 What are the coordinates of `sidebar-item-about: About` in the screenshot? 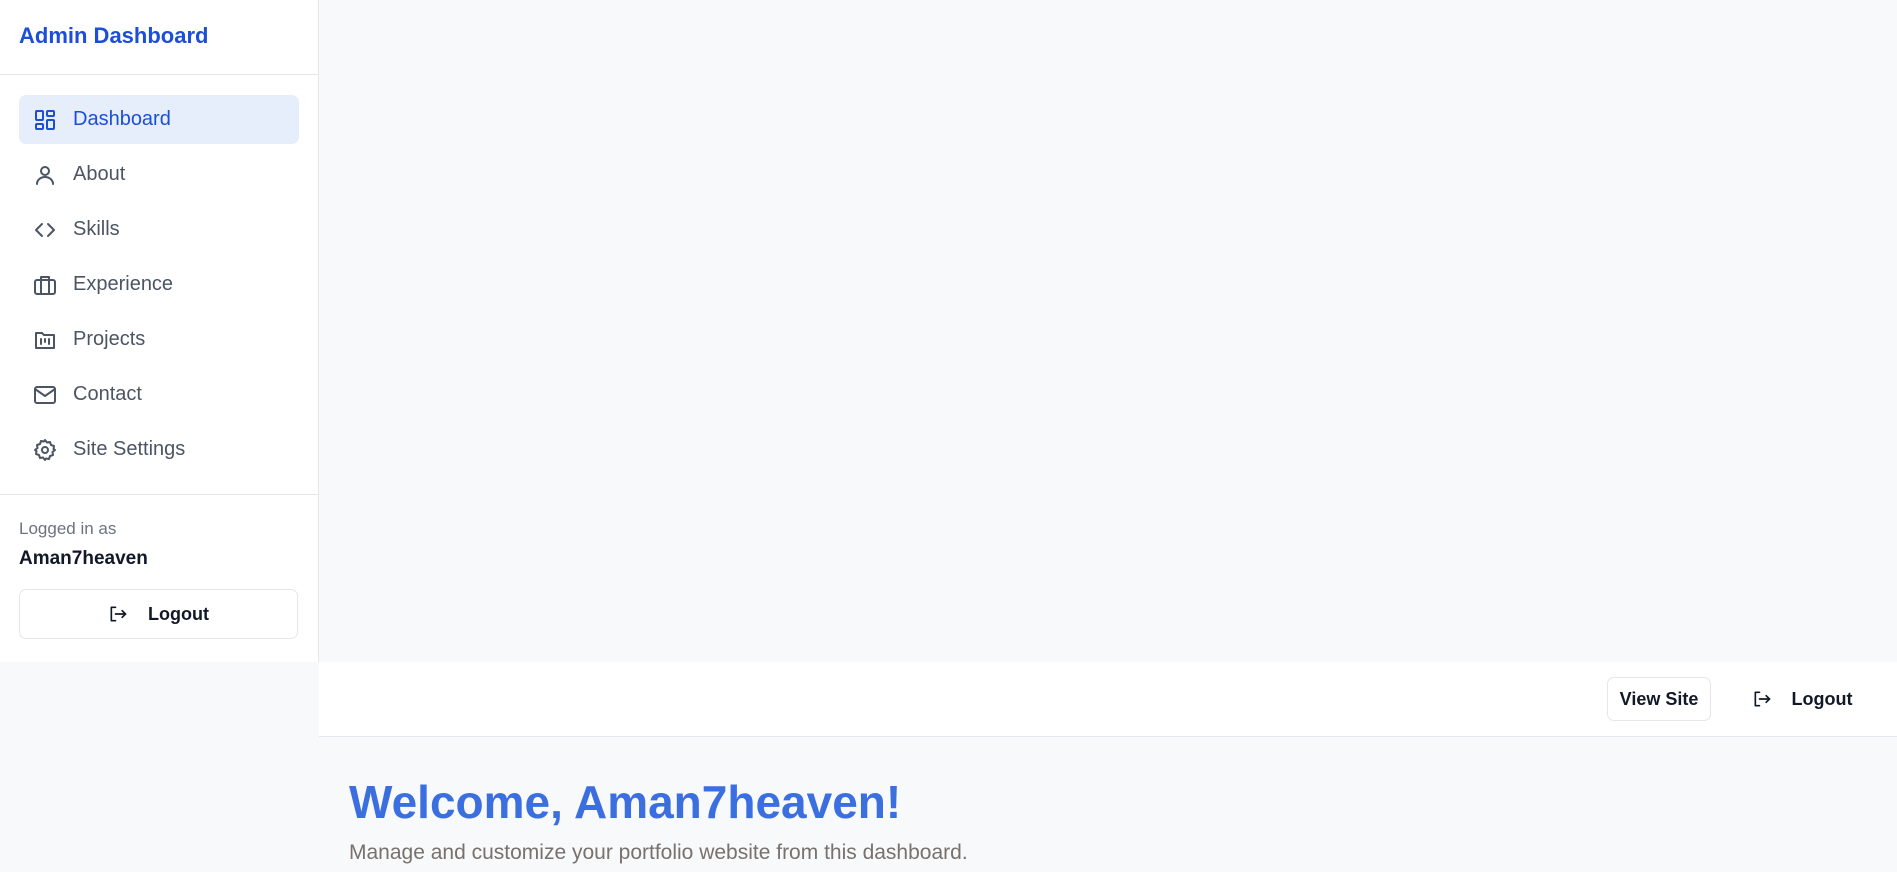 It's located at (159, 174).